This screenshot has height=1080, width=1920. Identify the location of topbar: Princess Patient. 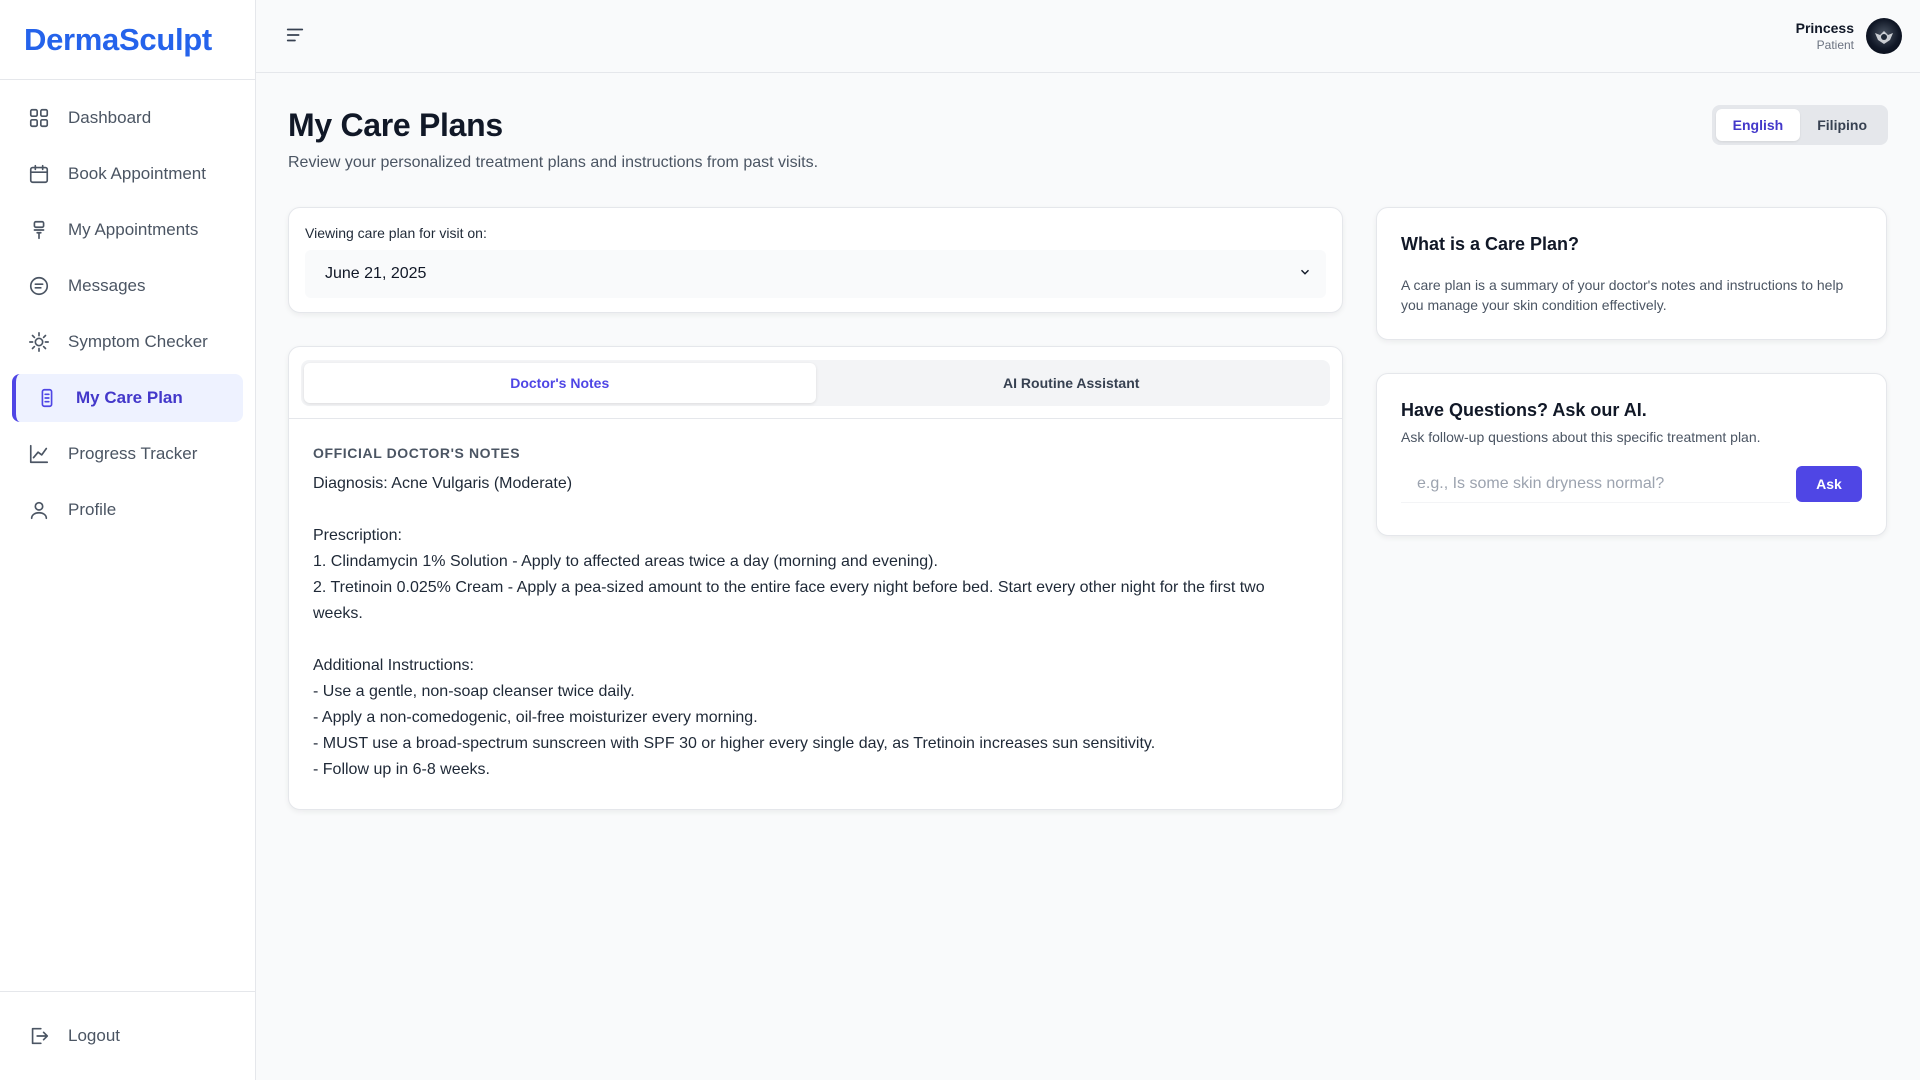
(1088, 36).